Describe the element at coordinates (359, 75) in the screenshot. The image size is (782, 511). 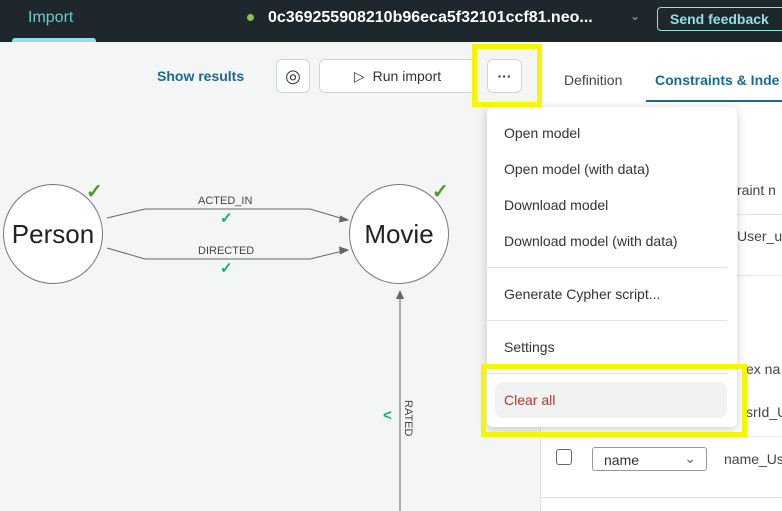
I see `play-icon: ▷` at that location.